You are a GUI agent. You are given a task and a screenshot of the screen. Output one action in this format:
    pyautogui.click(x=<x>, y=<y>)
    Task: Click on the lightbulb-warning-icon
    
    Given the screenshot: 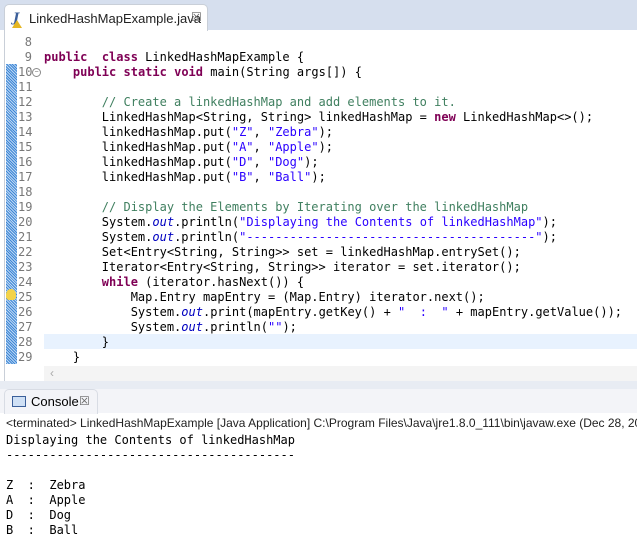 What is the action you would take?
    pyautogui.click(x=11, y=294)
    